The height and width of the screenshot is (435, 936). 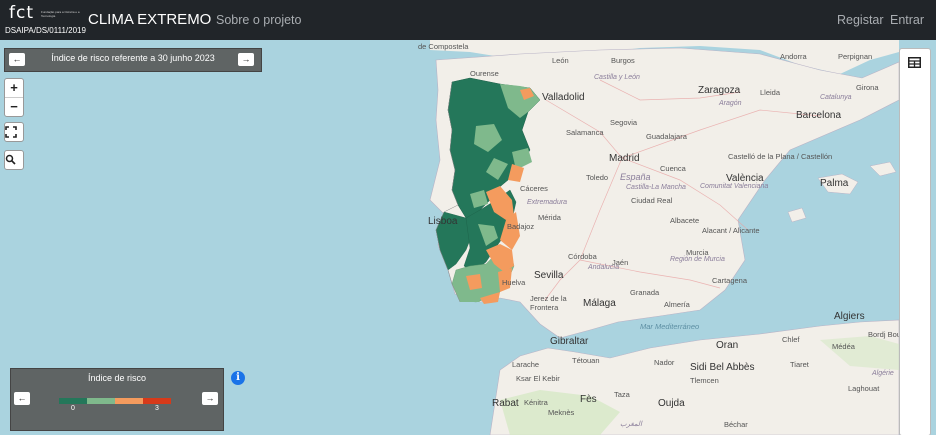 What do you see at coordinates (10, 159) in the screenshot?
I see `search-icon` at bounding box center [10, 159].